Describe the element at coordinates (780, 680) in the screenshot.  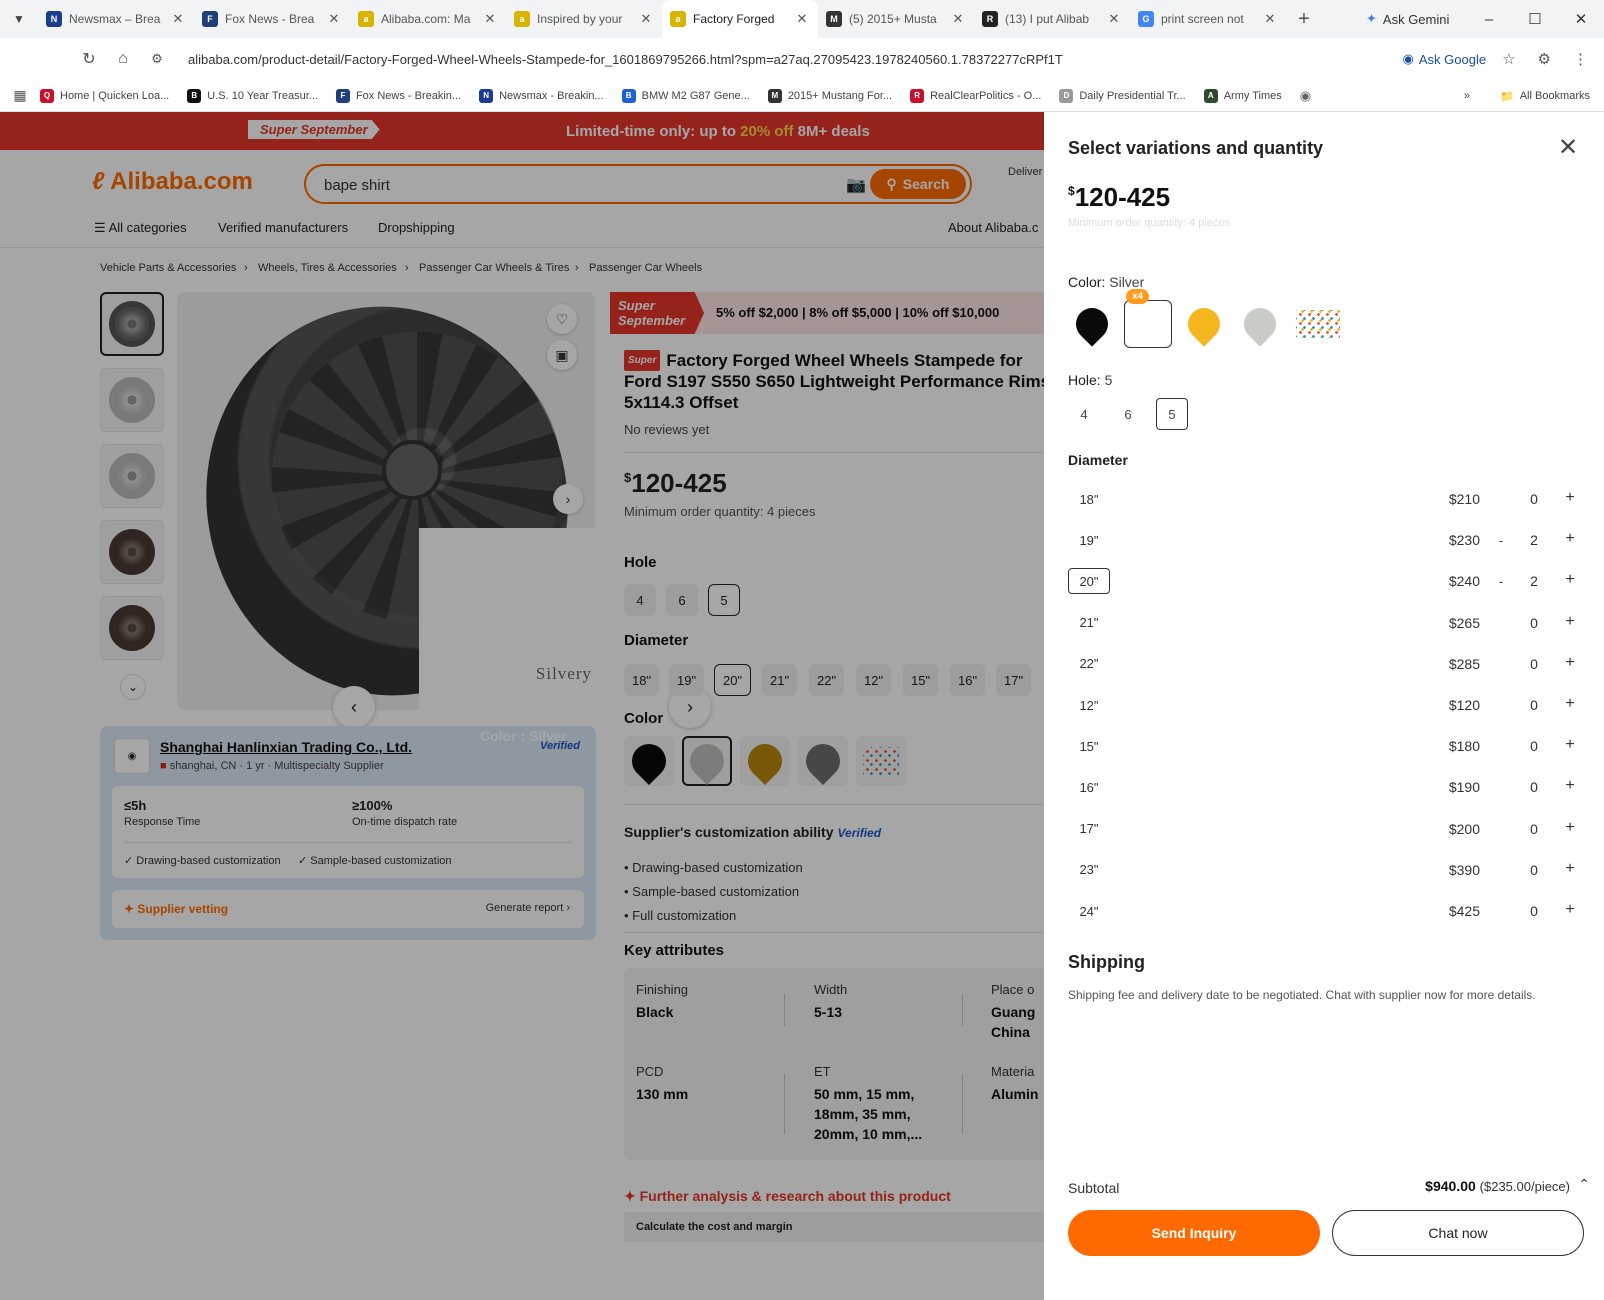
I see `diameter-option: 21"` at that location.